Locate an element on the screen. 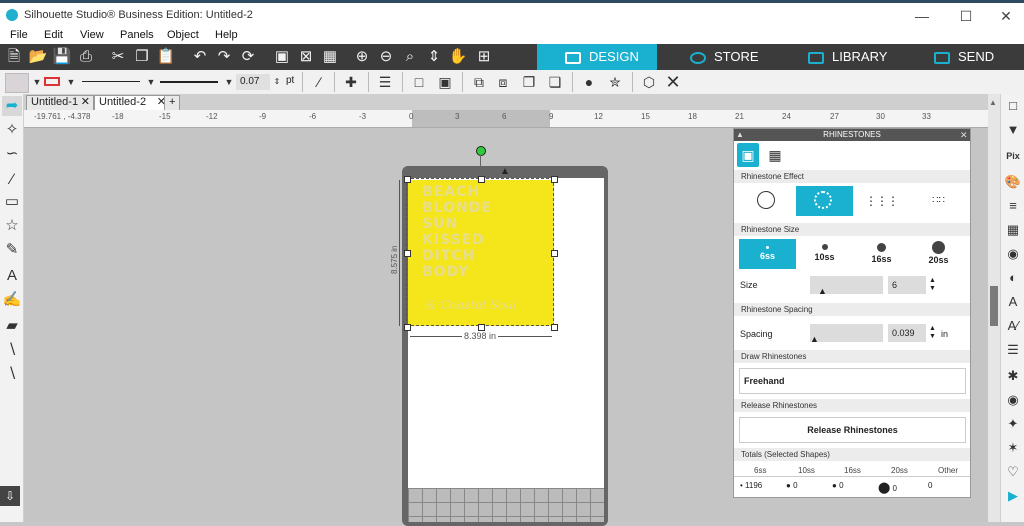 The image size is (1024, 526). rotate-handle is located at coordinates (481, 151).